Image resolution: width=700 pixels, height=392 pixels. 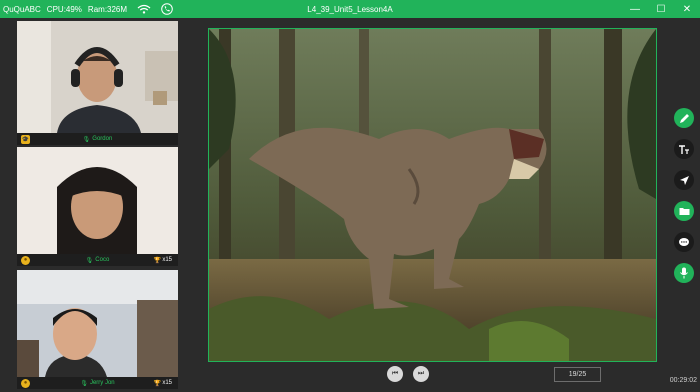 I want to click on minimize-button: —, so click(x=635, y=9).